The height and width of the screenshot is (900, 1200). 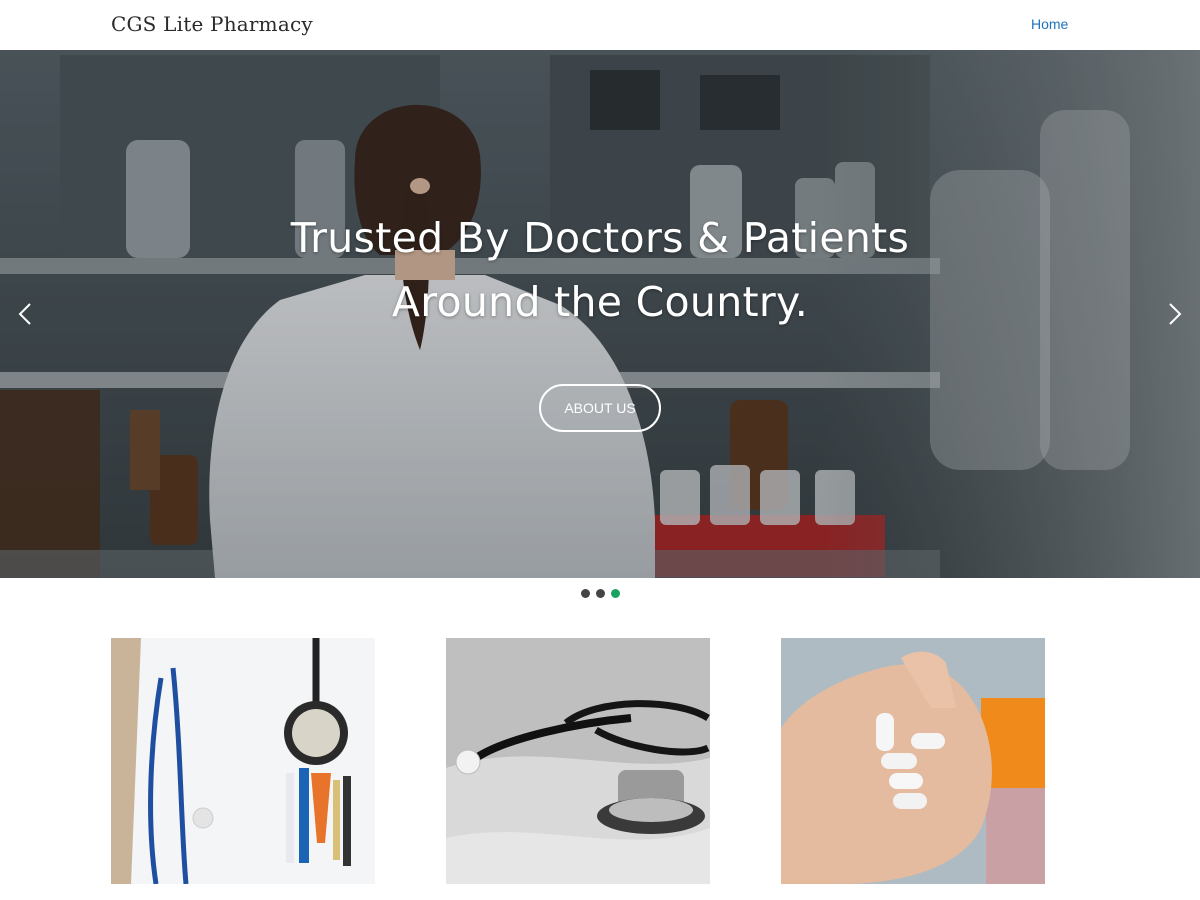 I want to click on pills-in-hand-image, so click(x=913, y=761).